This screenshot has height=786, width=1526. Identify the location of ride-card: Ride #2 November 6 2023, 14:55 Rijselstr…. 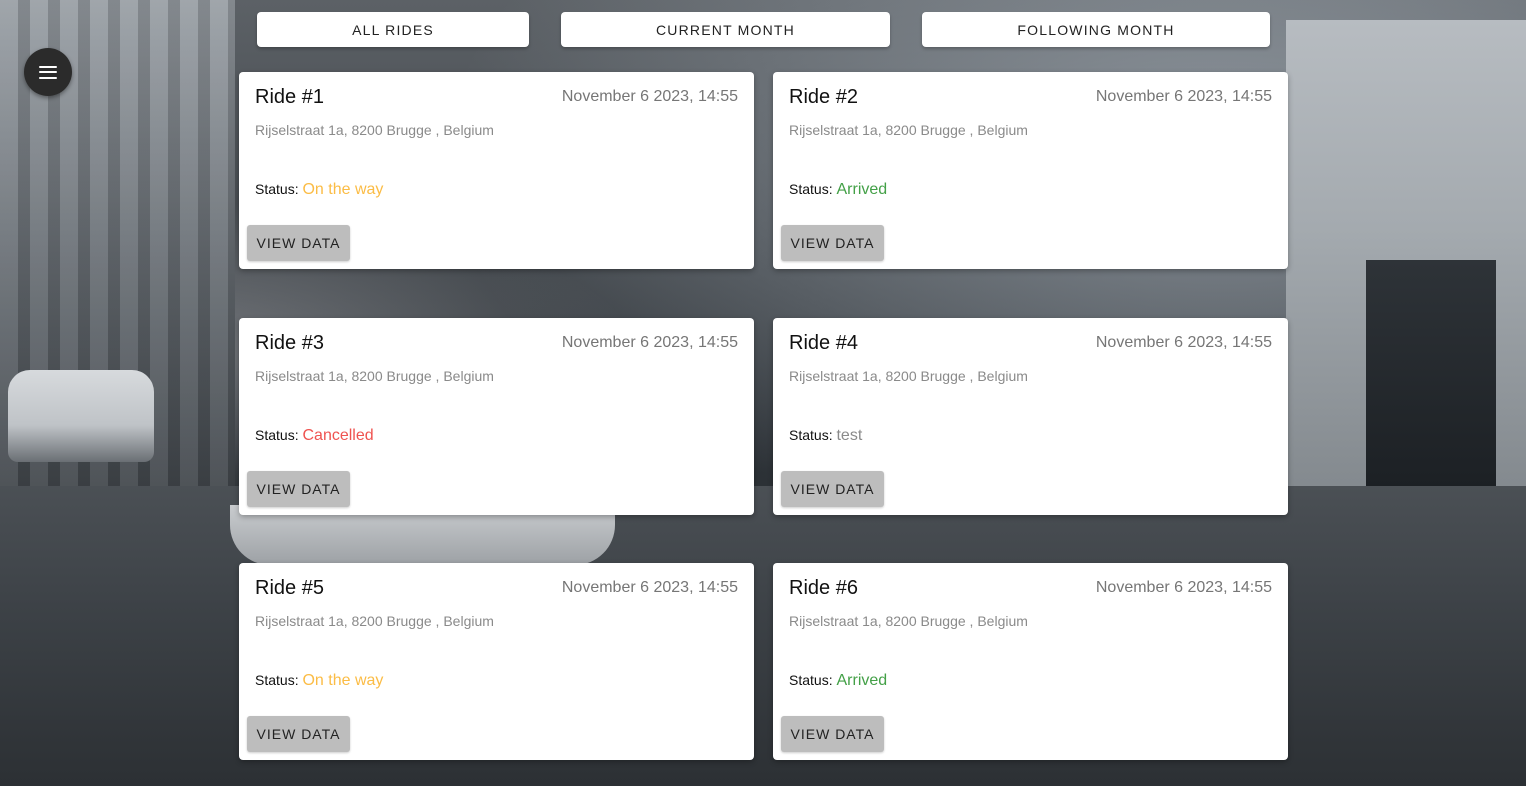
(1030, 170).